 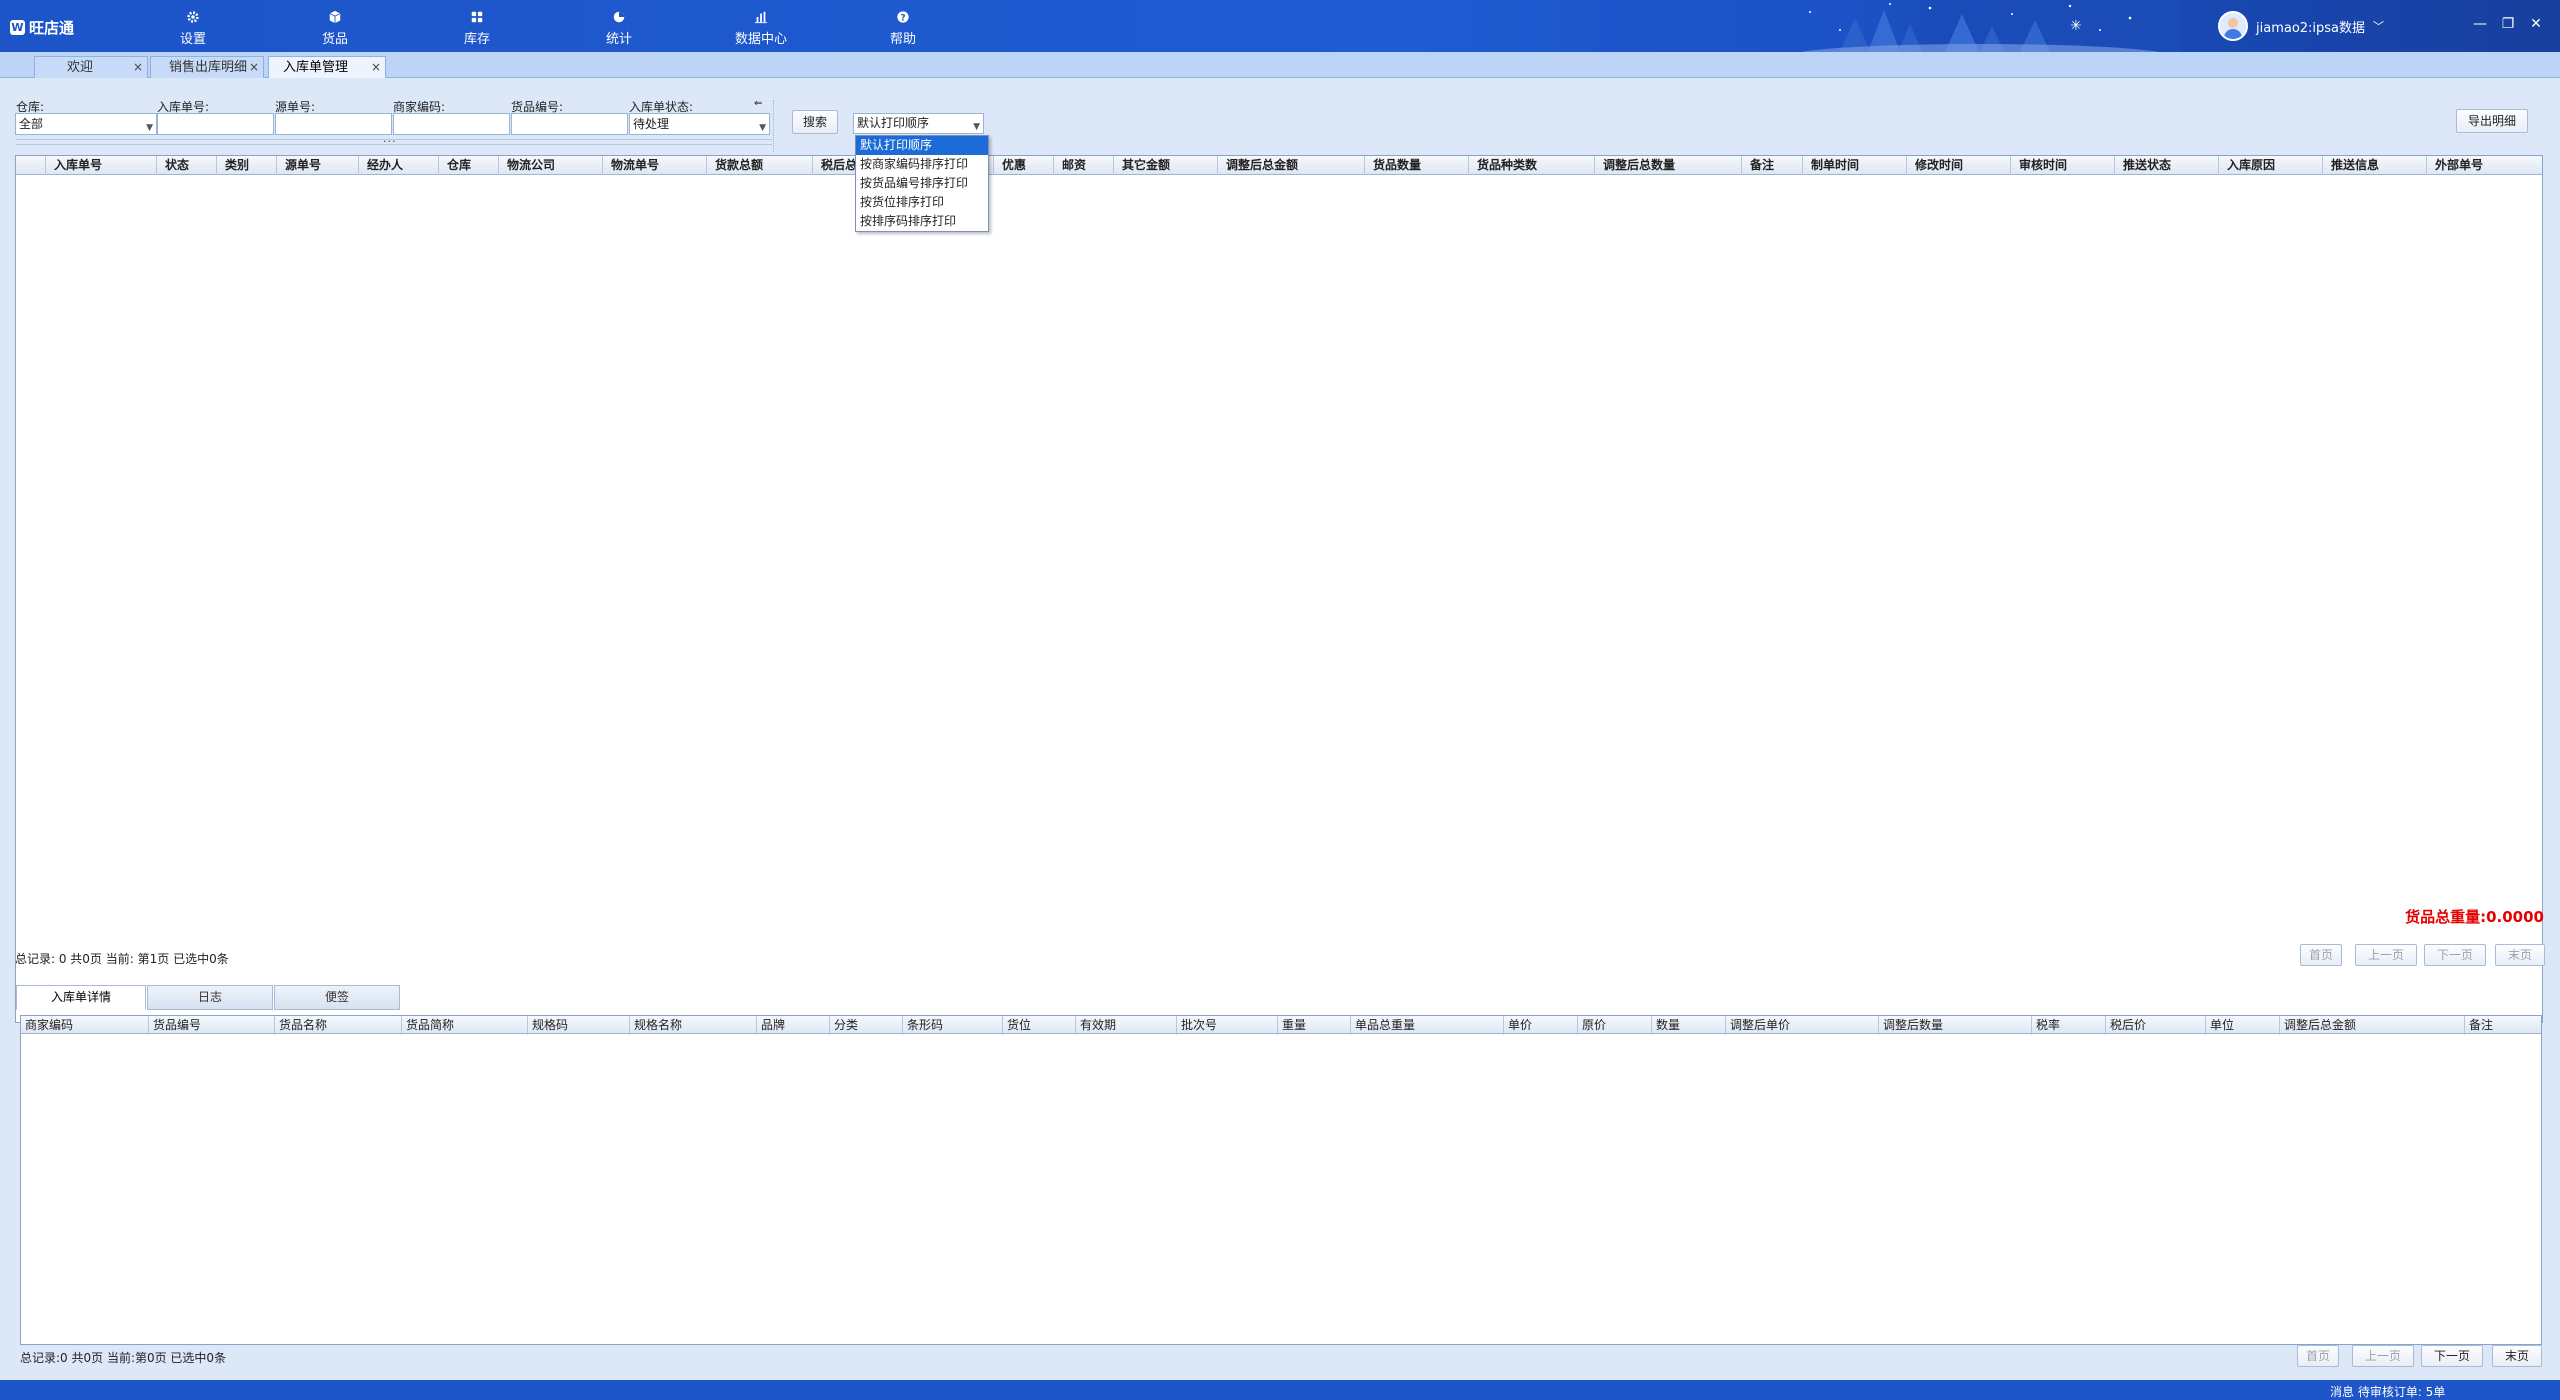 What do you see at coordinates (101, 165) in the screenshot?
I see `column-header: 入库单号` at bounding box center [101, 165].